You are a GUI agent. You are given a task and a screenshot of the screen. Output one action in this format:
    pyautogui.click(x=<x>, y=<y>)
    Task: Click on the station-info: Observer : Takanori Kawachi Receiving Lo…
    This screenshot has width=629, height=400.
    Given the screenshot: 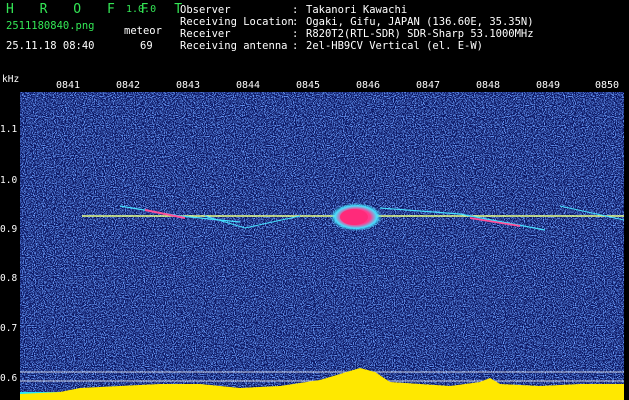 What is the action you would take?
    pyautogui.click(x=357, y=28)
    